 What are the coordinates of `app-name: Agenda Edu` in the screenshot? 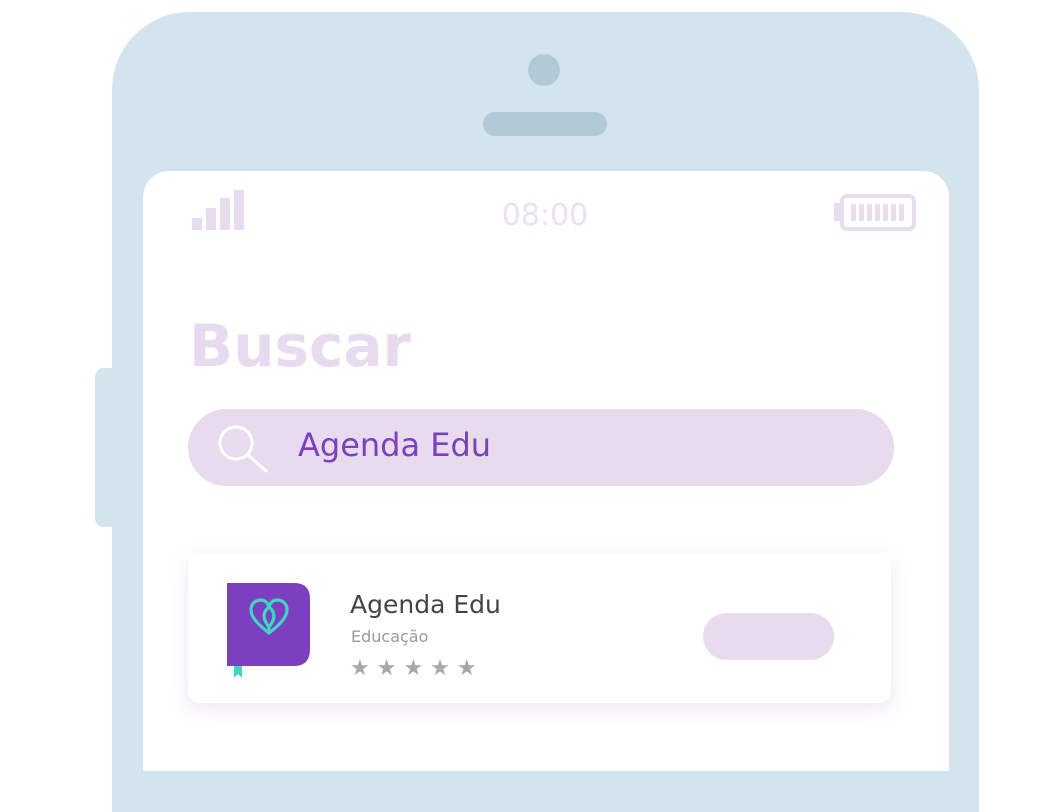 It's located at (425, 604).